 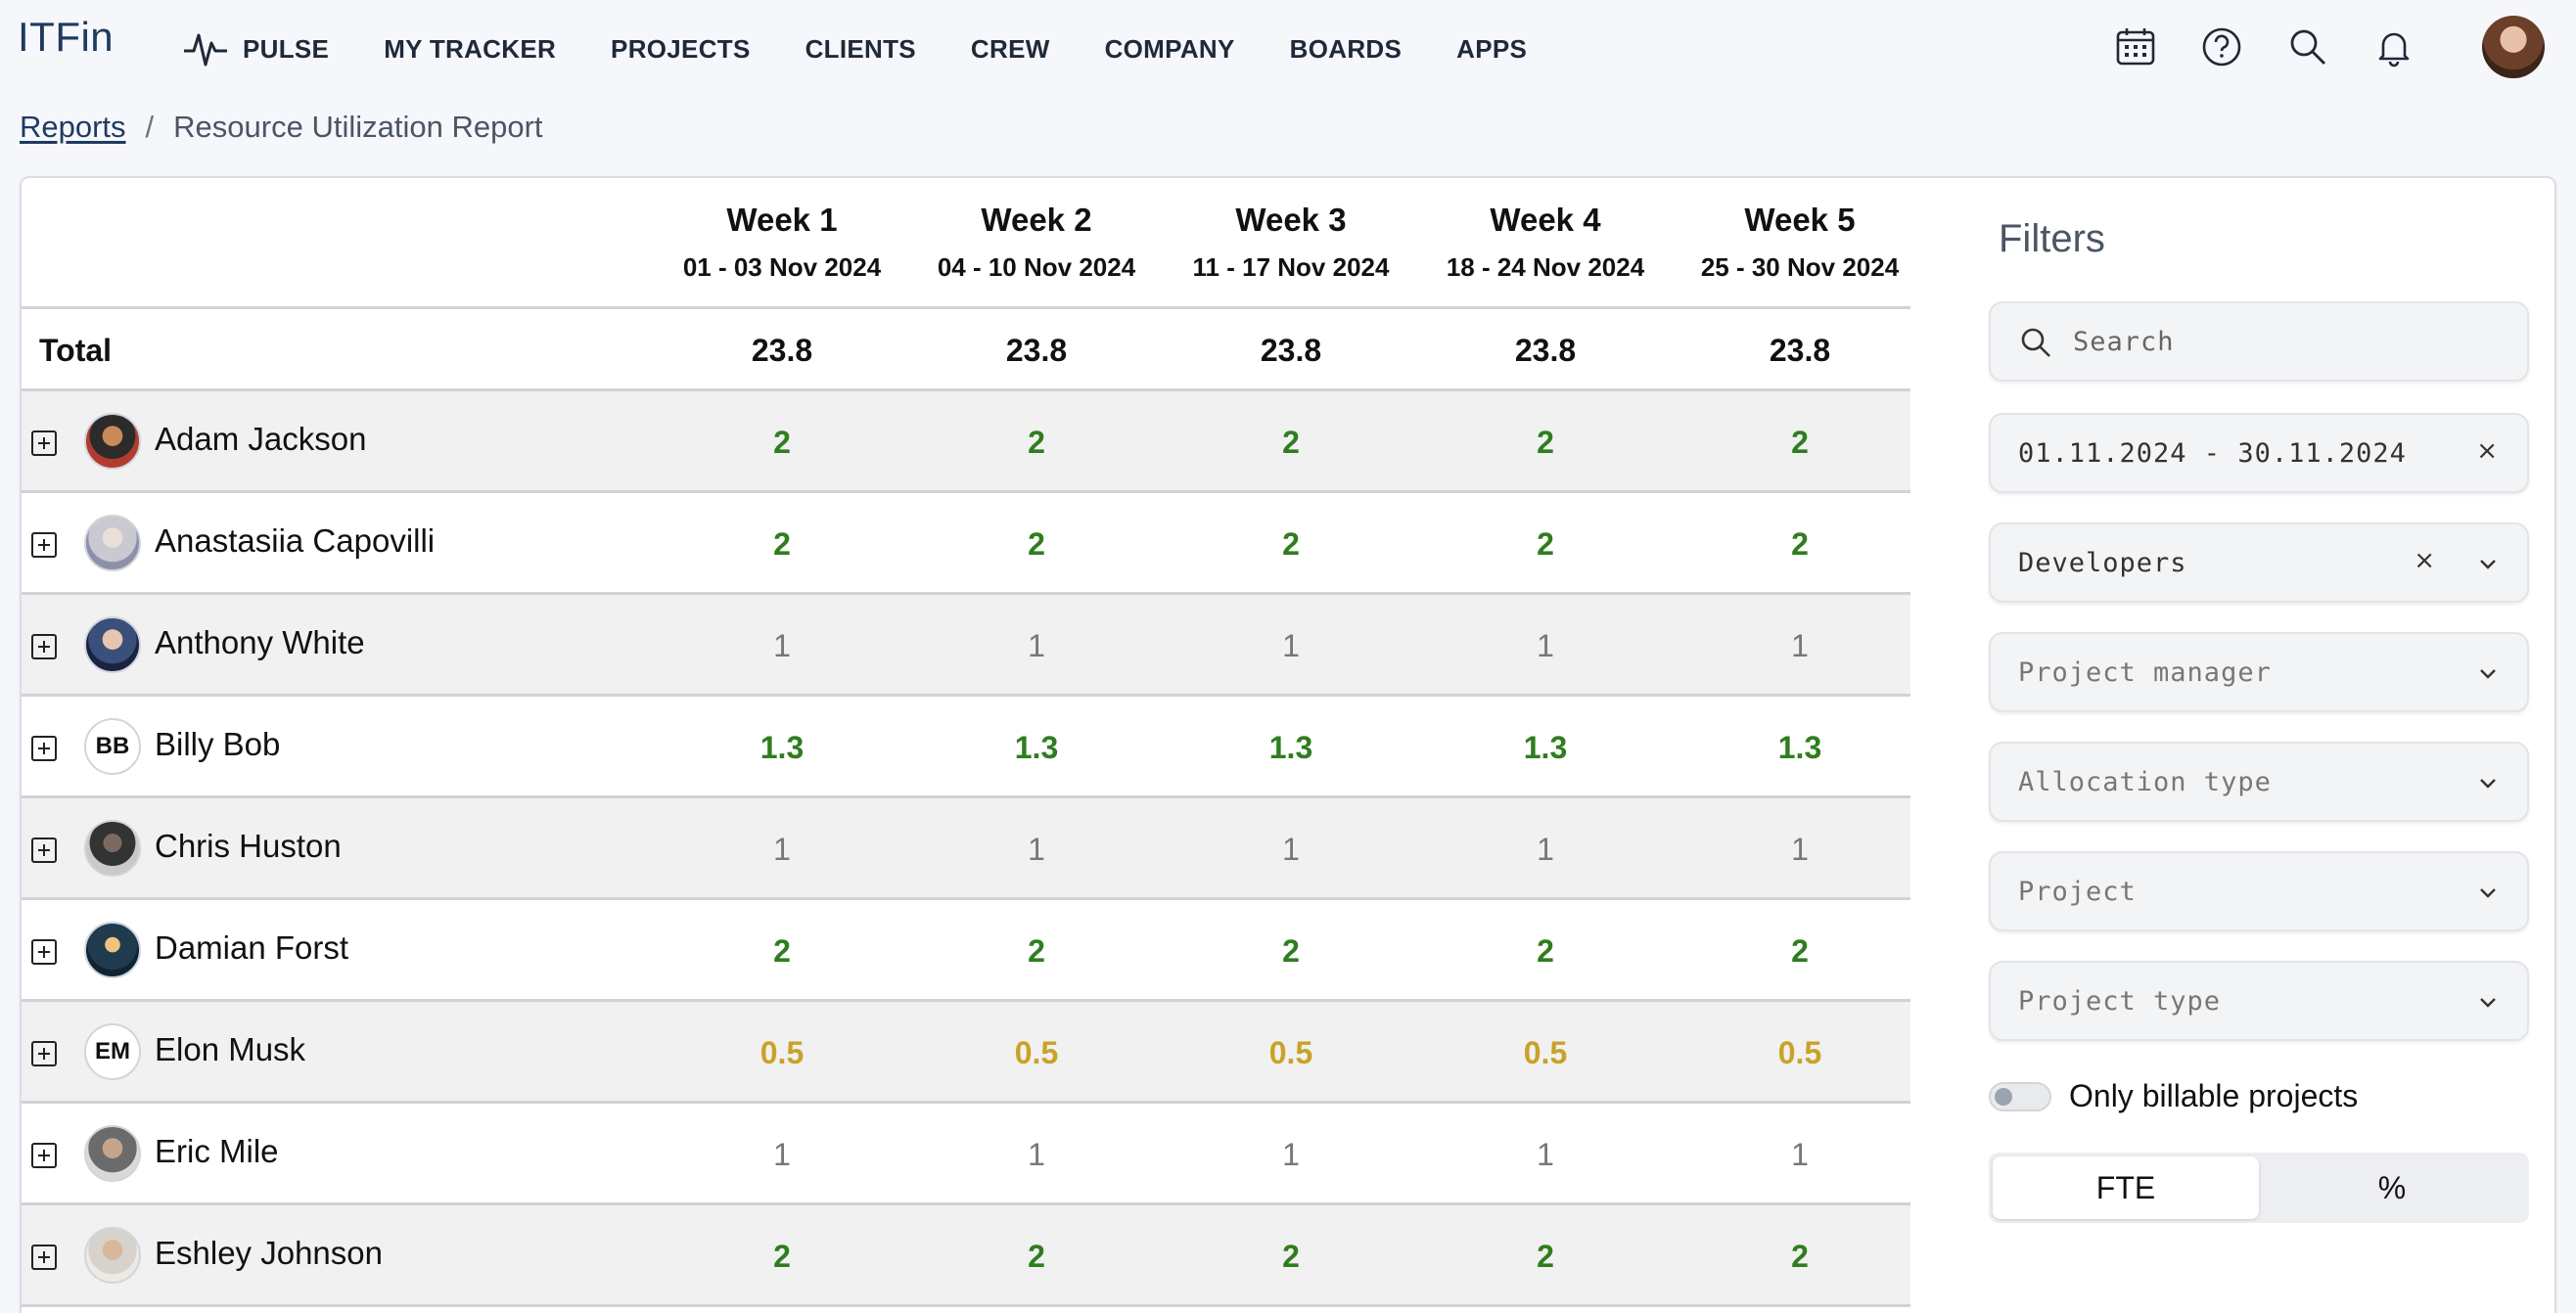 I want to click on billable-toggle-row: Only billable projects, so click(x=2173, y=1096).